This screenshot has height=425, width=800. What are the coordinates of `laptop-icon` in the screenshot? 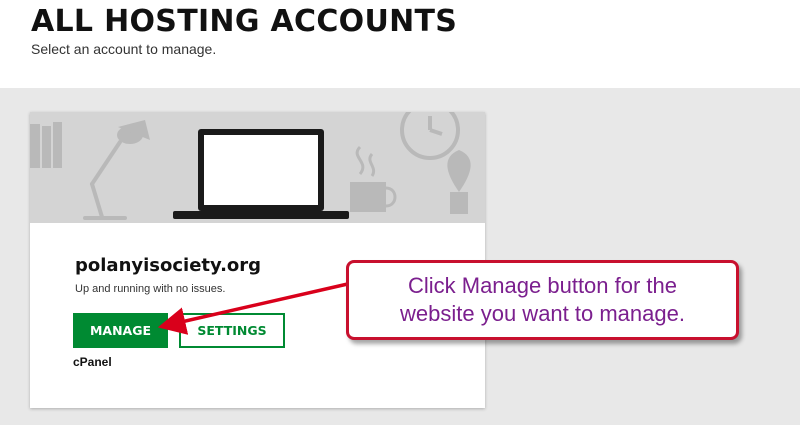 It's located at (261, 174).